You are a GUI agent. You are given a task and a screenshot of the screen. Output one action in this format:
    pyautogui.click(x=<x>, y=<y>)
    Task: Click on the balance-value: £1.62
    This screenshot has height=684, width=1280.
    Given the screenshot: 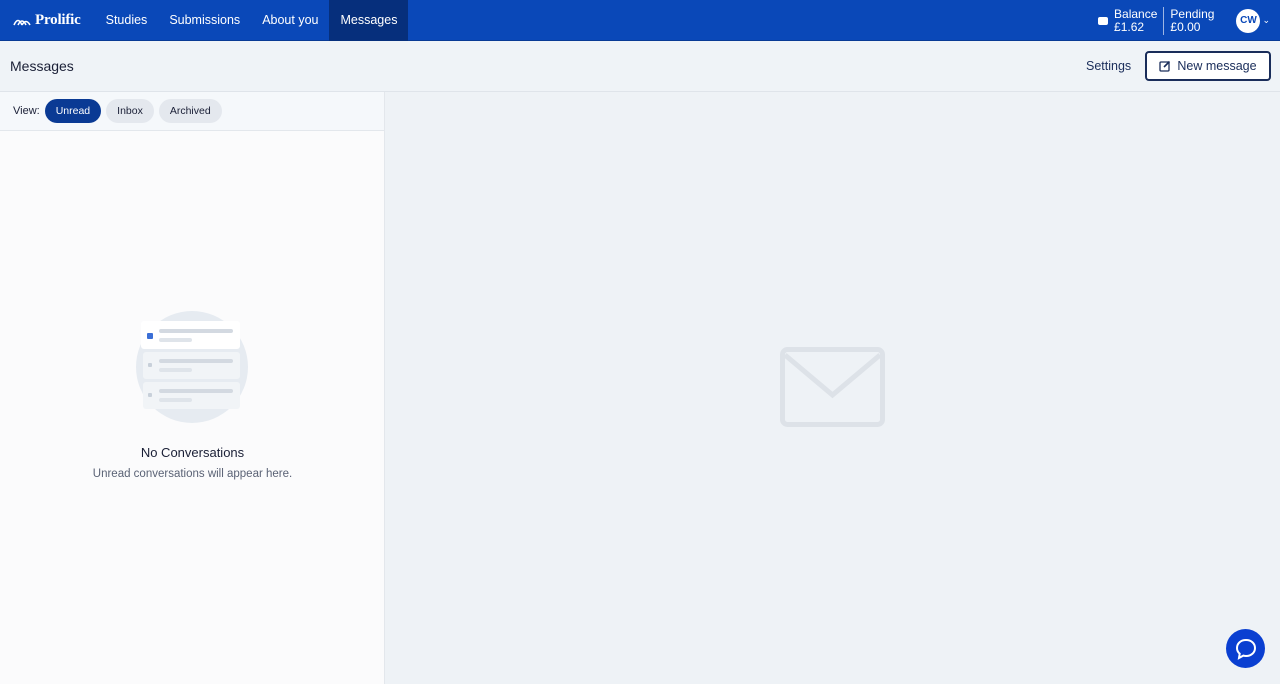 What is the action you would take?
    pyautogui.click(x=1129, y=26)
    